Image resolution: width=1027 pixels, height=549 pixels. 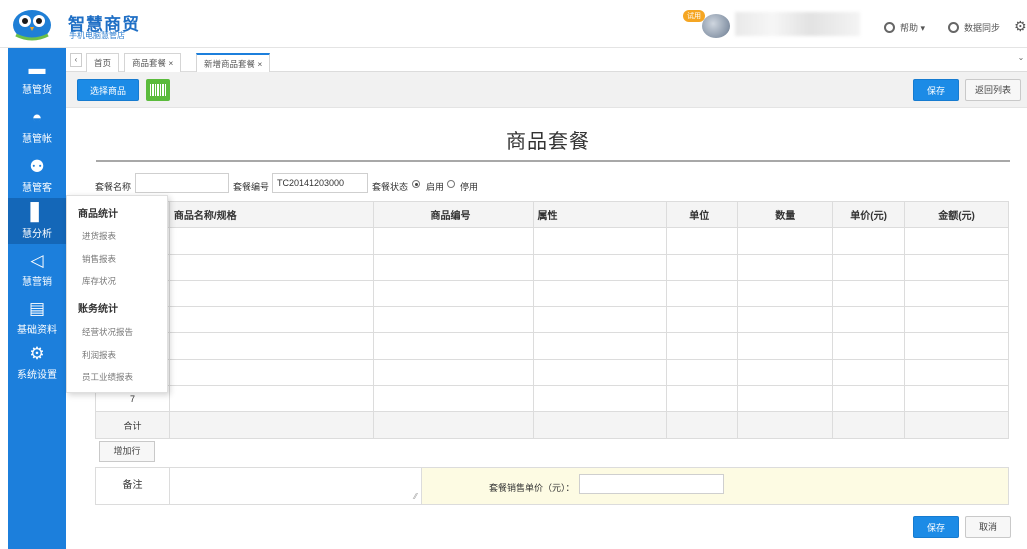 What do you see at coordinates (233, 62) in the screenshot?
I see `tab-new-product-bundle: 新增商品套餐 ×` at bounding box center [233, 62].